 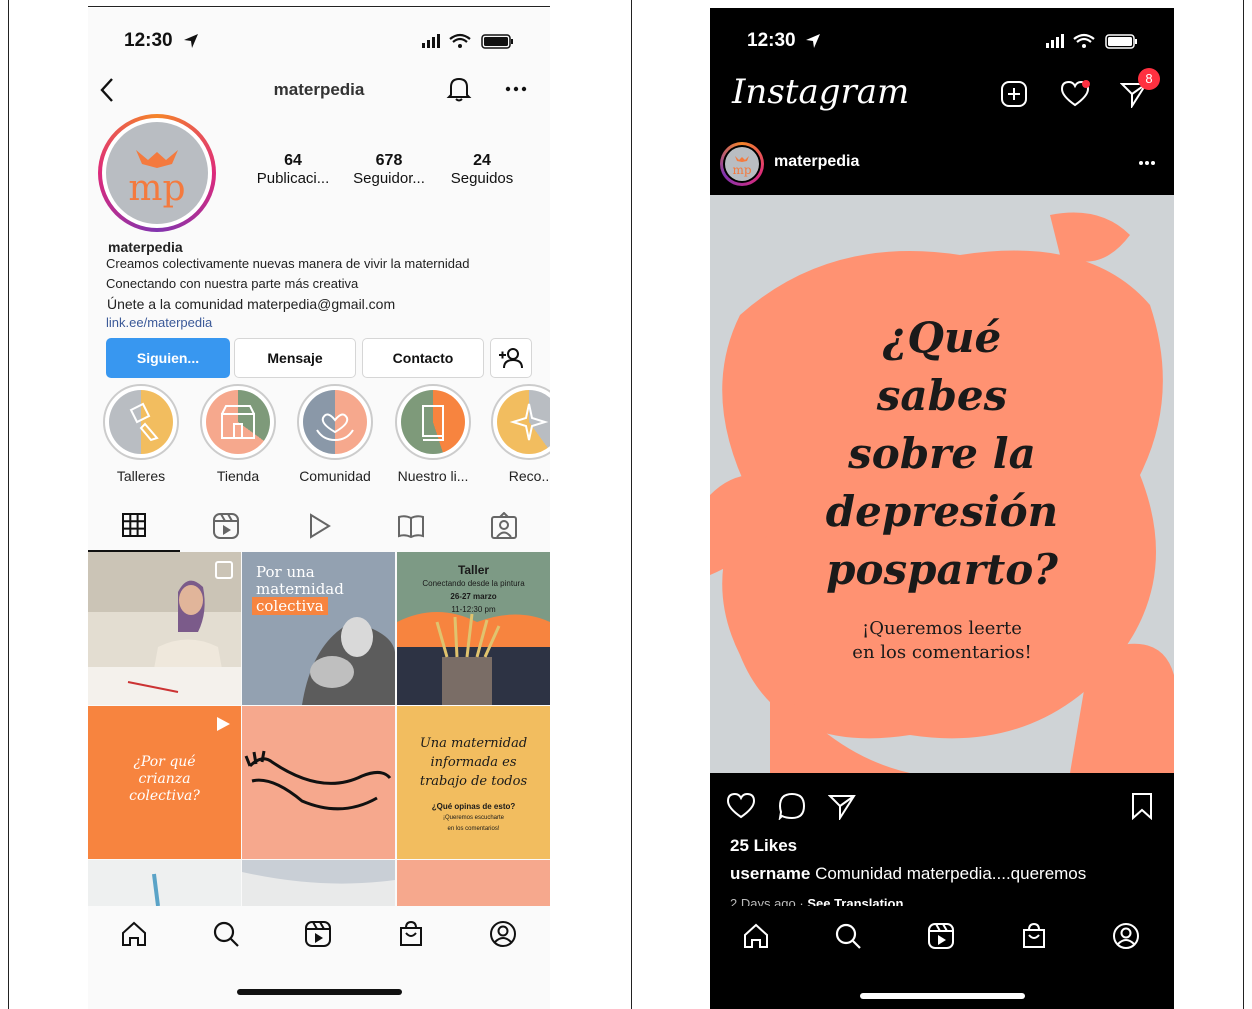 What do you see at coordinates (335, 427) in the screenshot?
I see `heart-hands-icon` at bounding box center [335, 427].